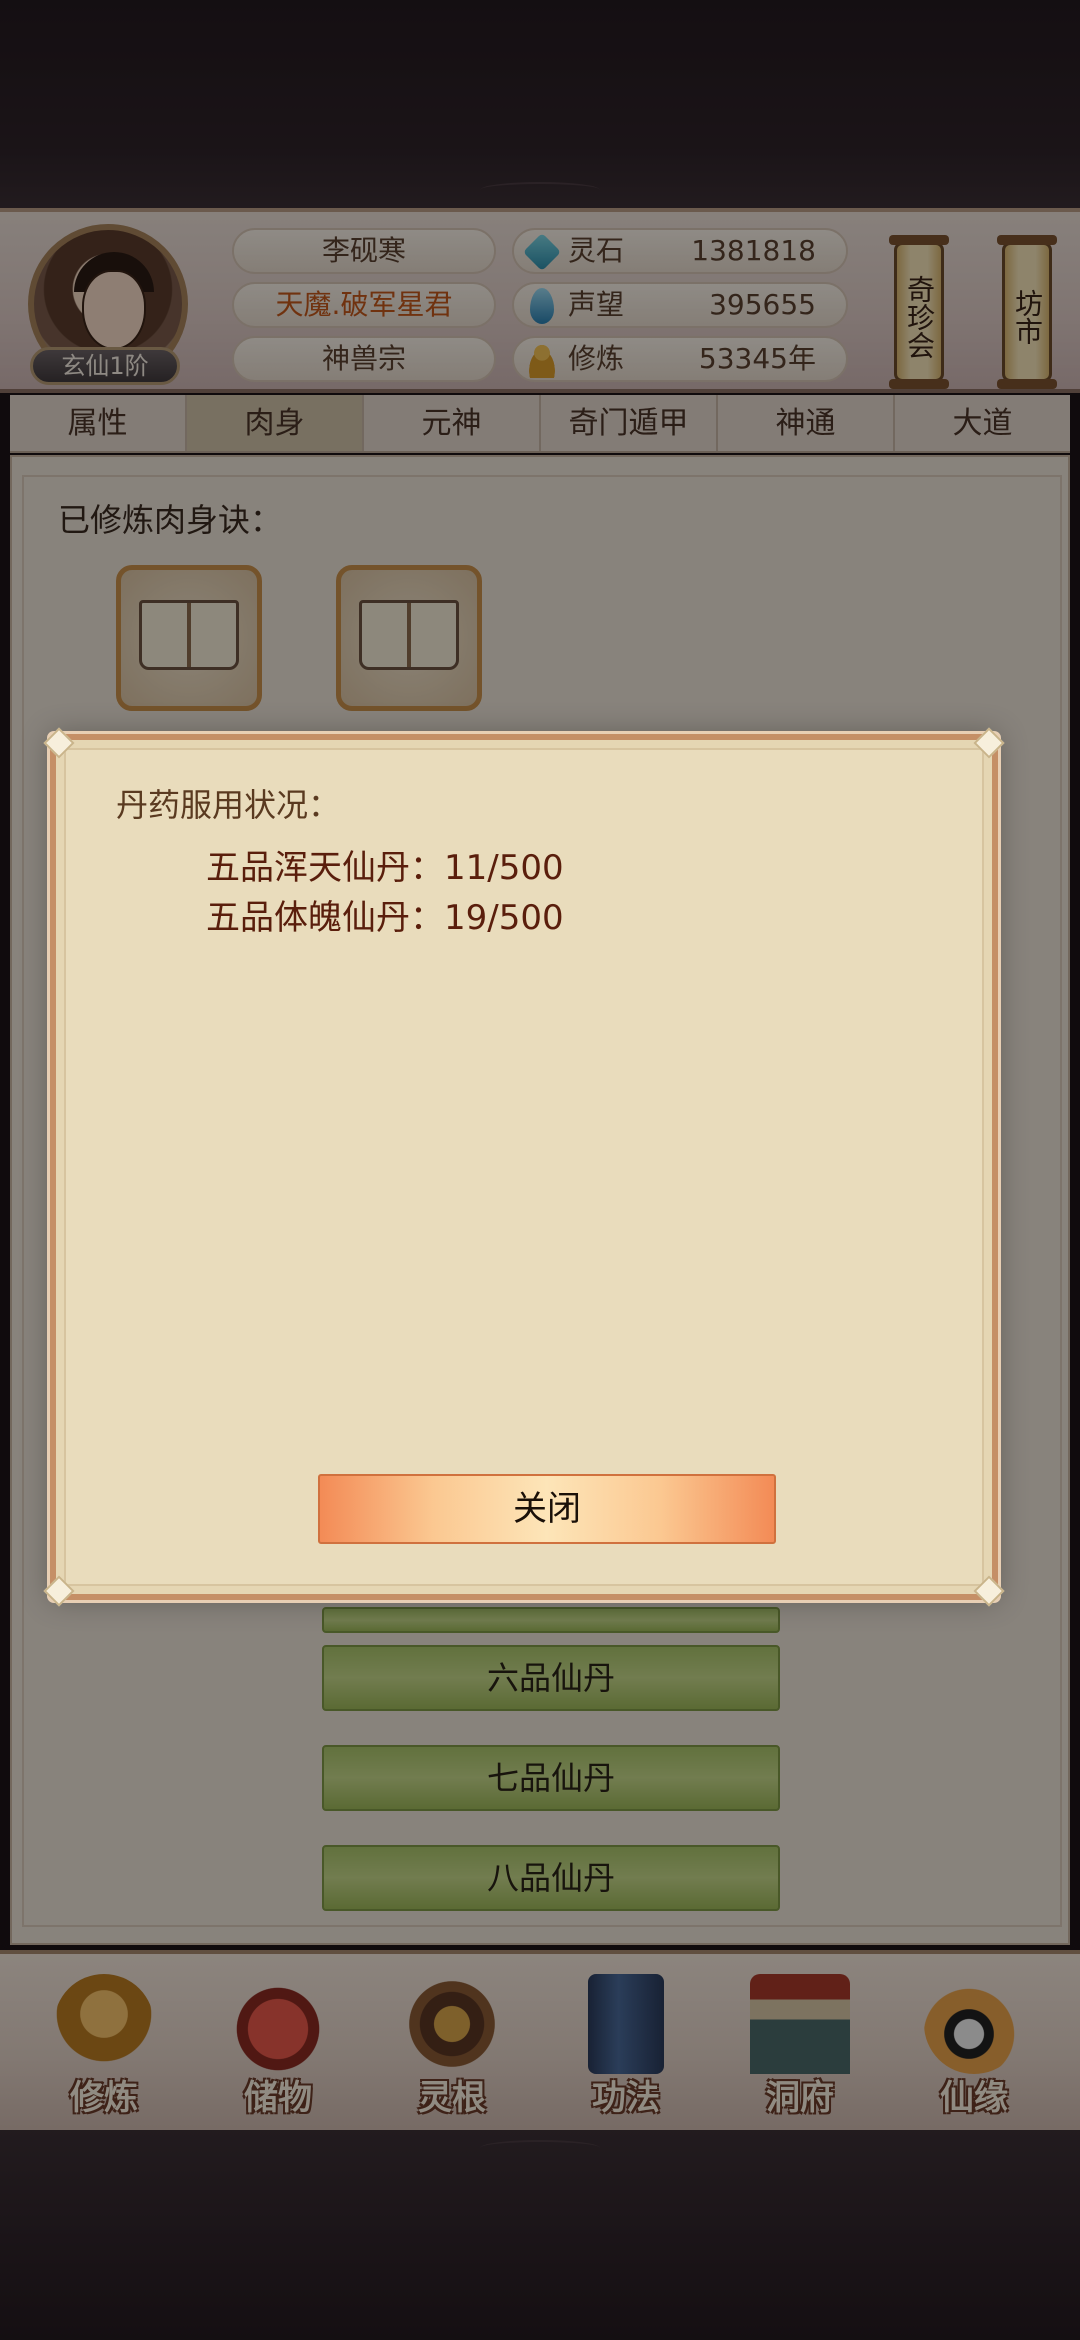 This screenshot has height=2340, width=1080. What do you see at coordinates (547, 1509) in the screenshot?
I see `close-button: 关闭` at bounding box center [547, 1509].